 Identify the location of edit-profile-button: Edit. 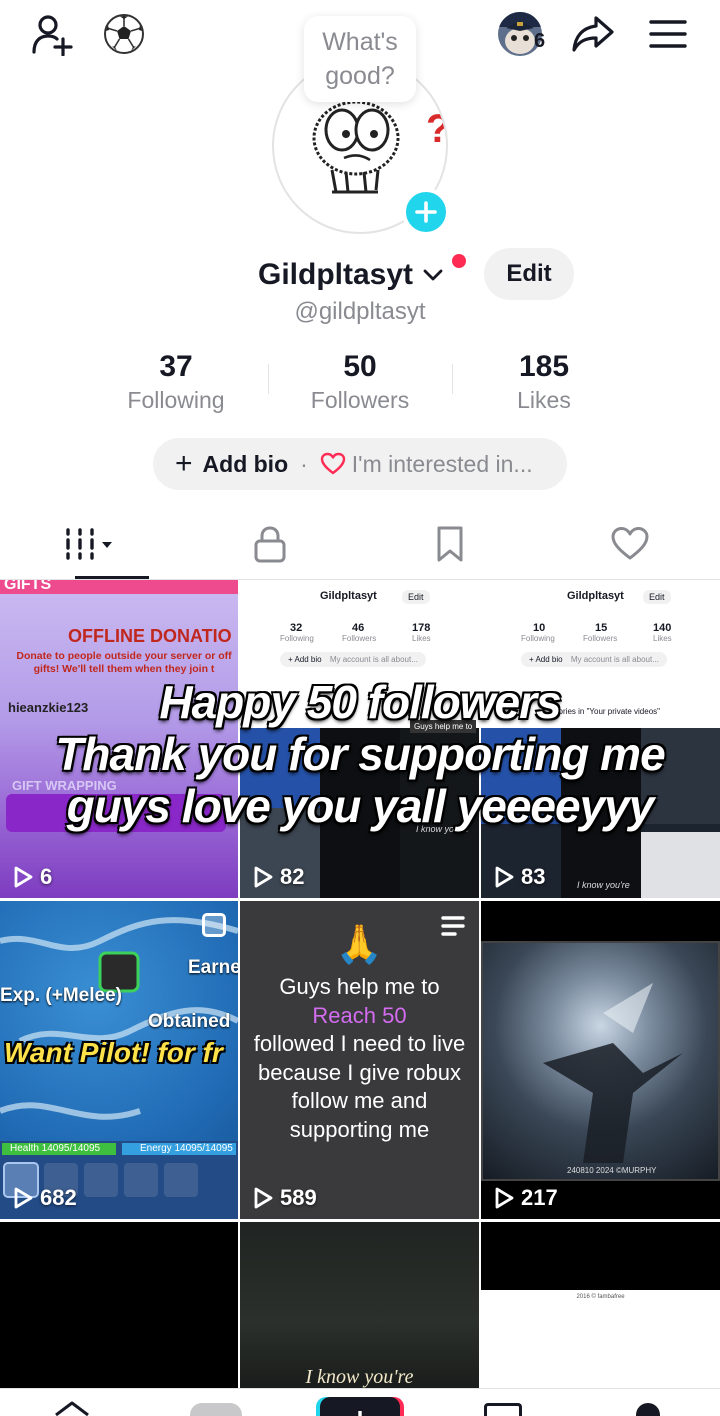
(529, 274).